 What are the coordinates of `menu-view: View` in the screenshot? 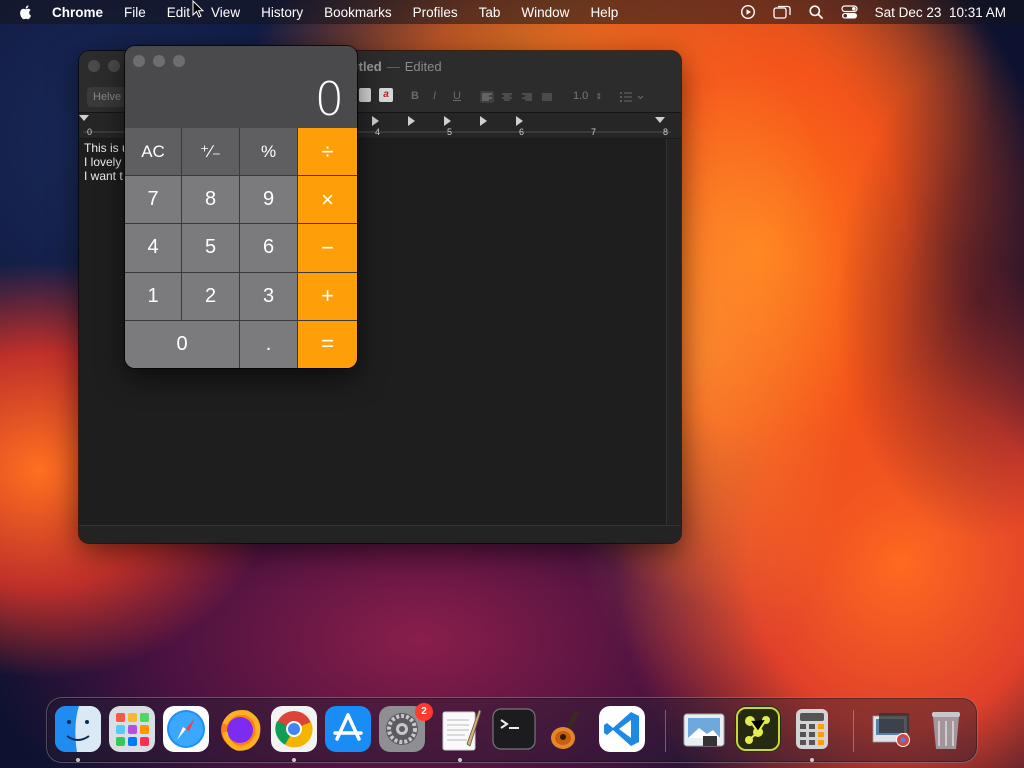 It's located at (225, 12).